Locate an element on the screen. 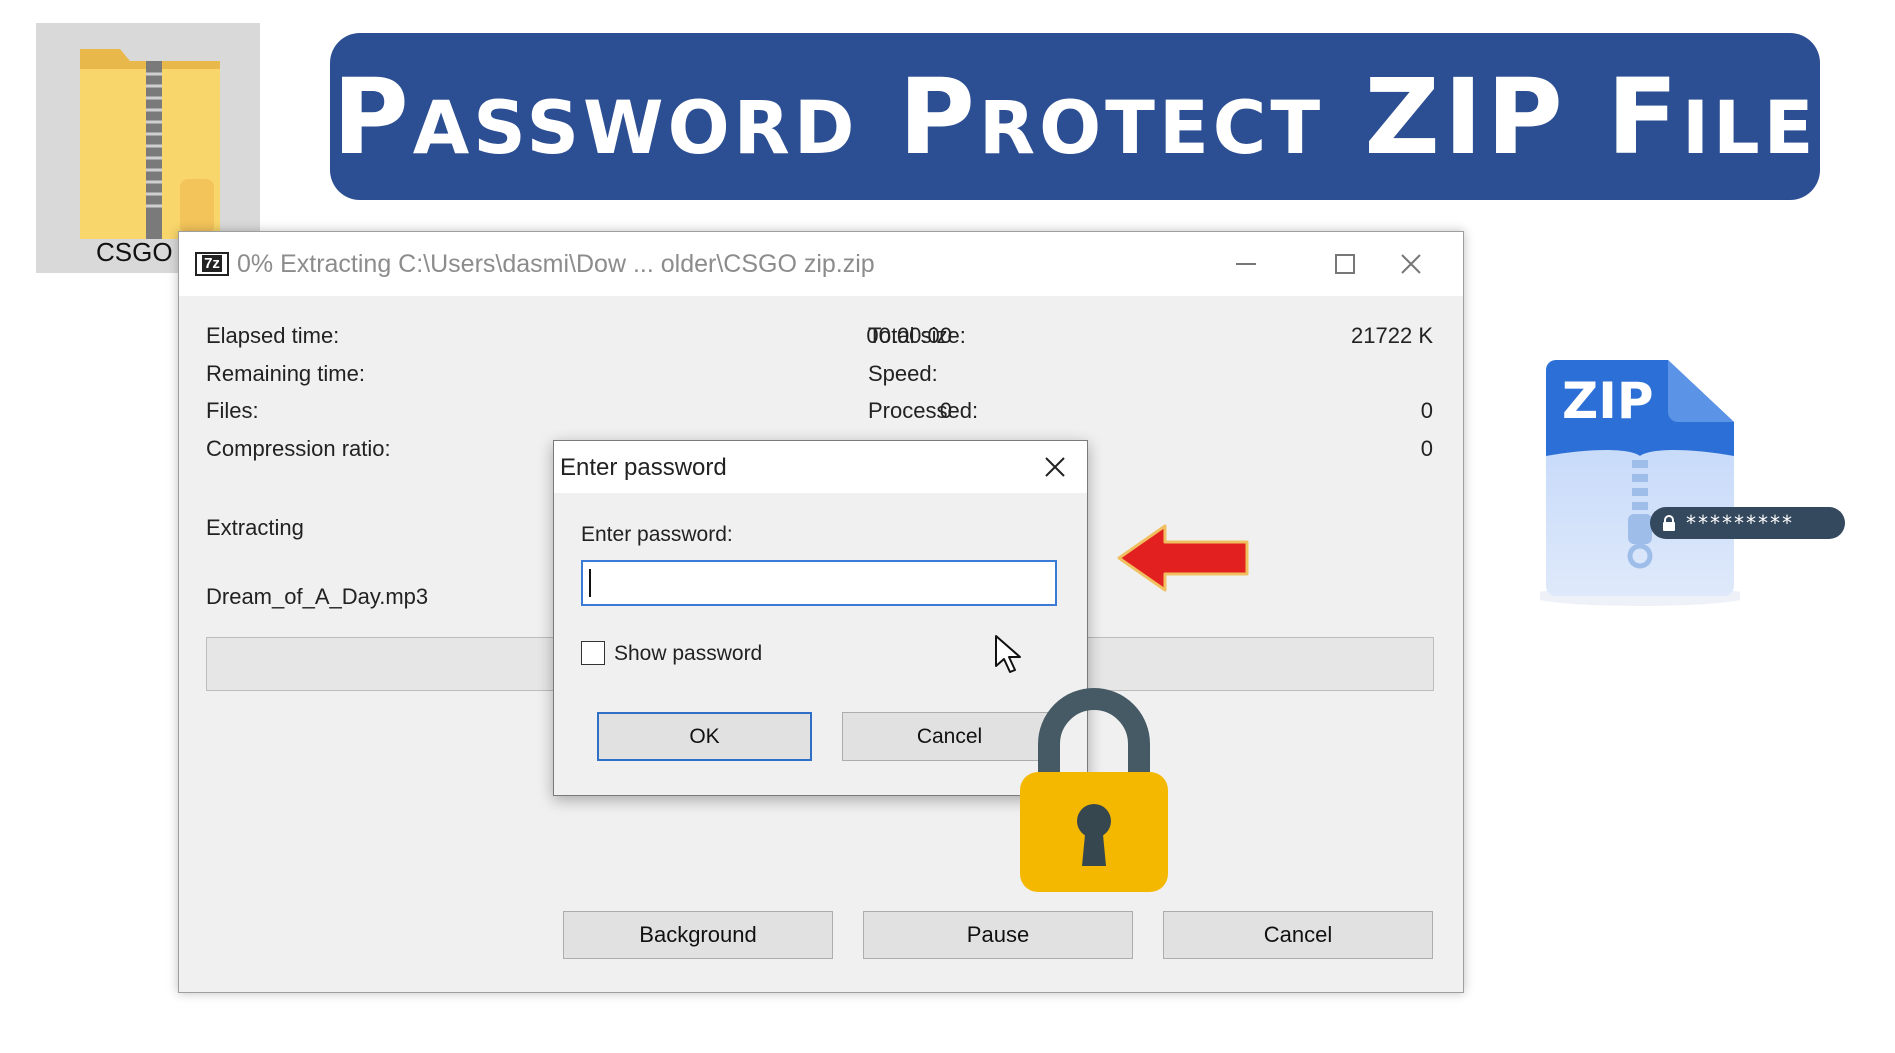 This screenshot has width=1895, height=1053. files-label: Files: is located at coordinates (232, 410).